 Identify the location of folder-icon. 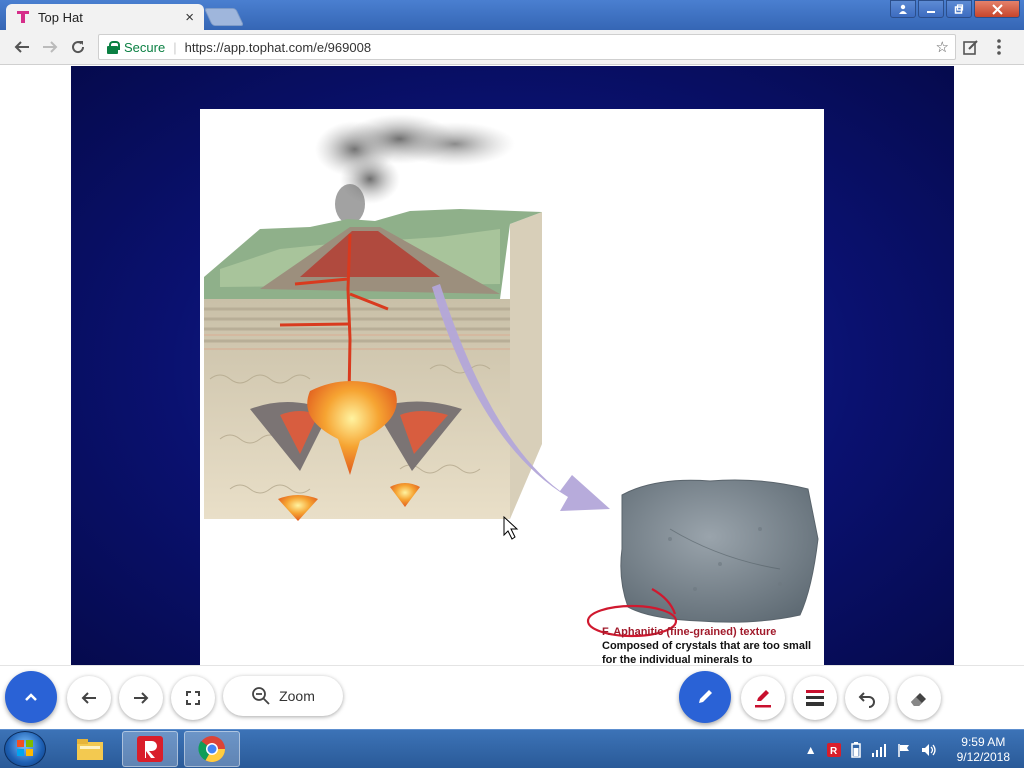
(90, 749).